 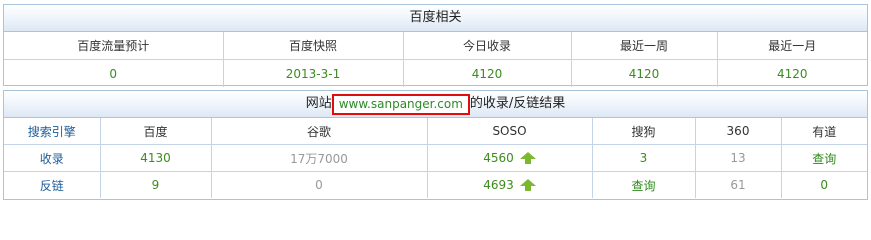 I want to click on index-soso-cell: 4560, so click(x=510, y=158).